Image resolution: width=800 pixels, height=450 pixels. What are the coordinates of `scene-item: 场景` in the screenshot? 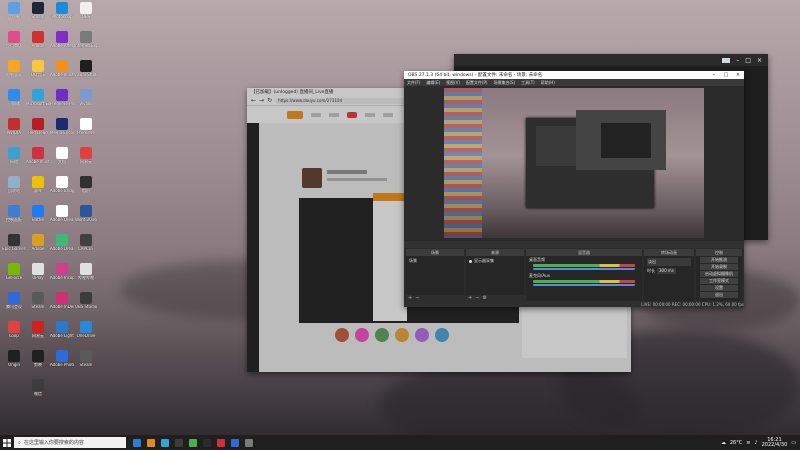 It's located at (435, 261).